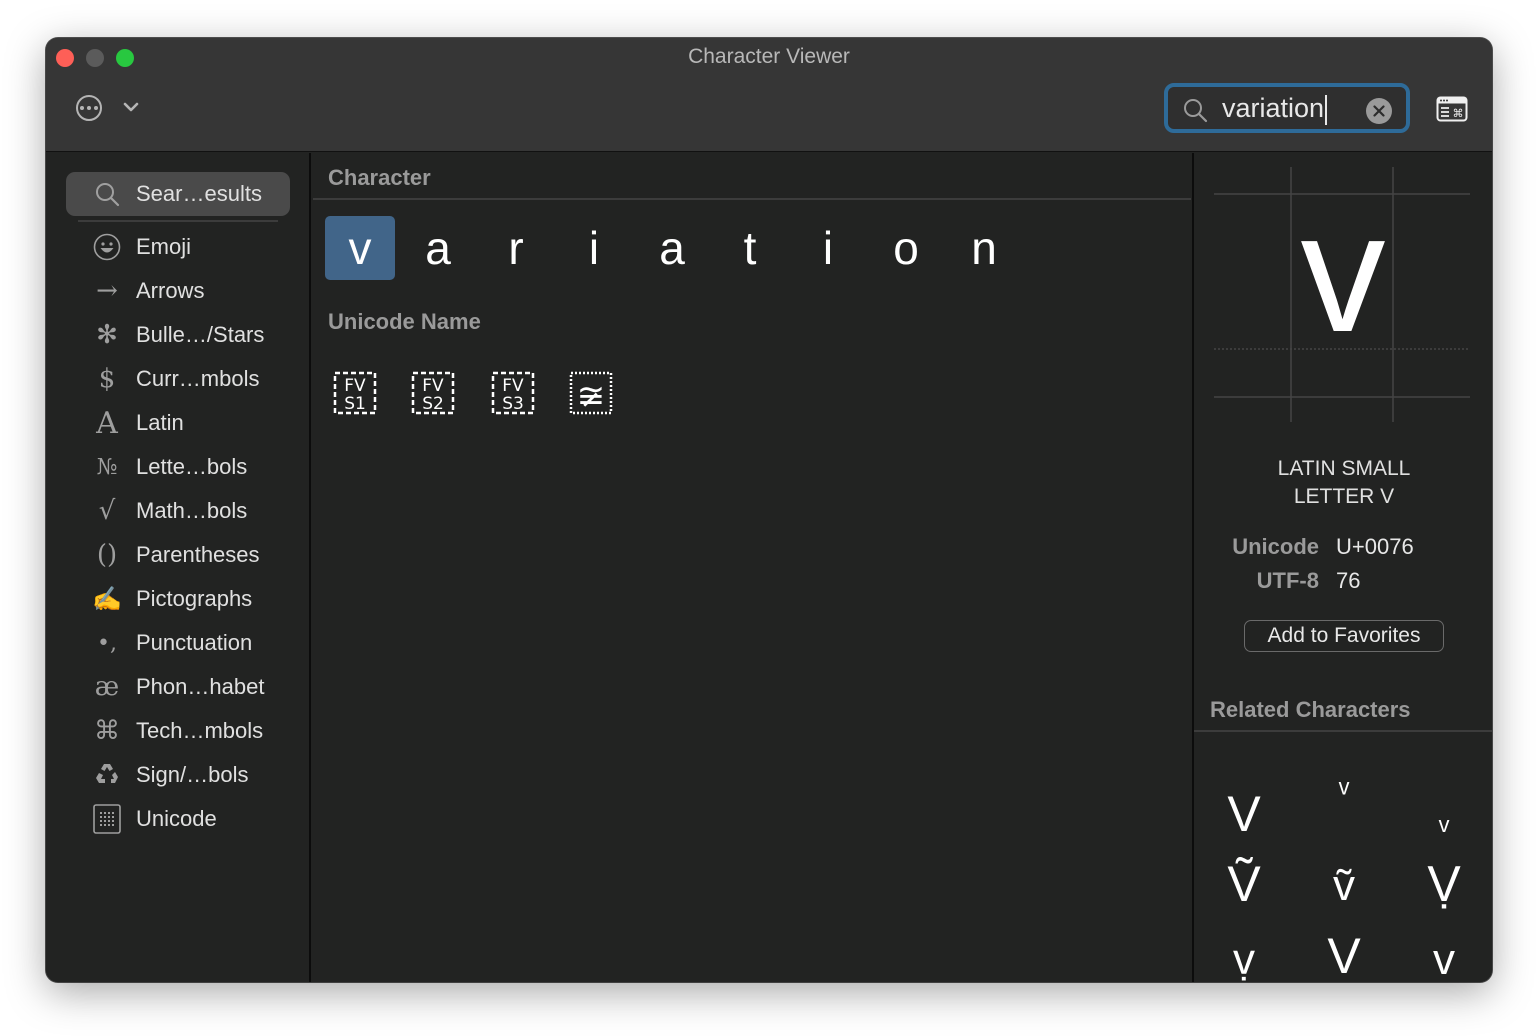 This screenshot has width=1538, height=1036. Describe the element at coordinates (752, 199) in the screenshot. I see `section-divider` at that location.